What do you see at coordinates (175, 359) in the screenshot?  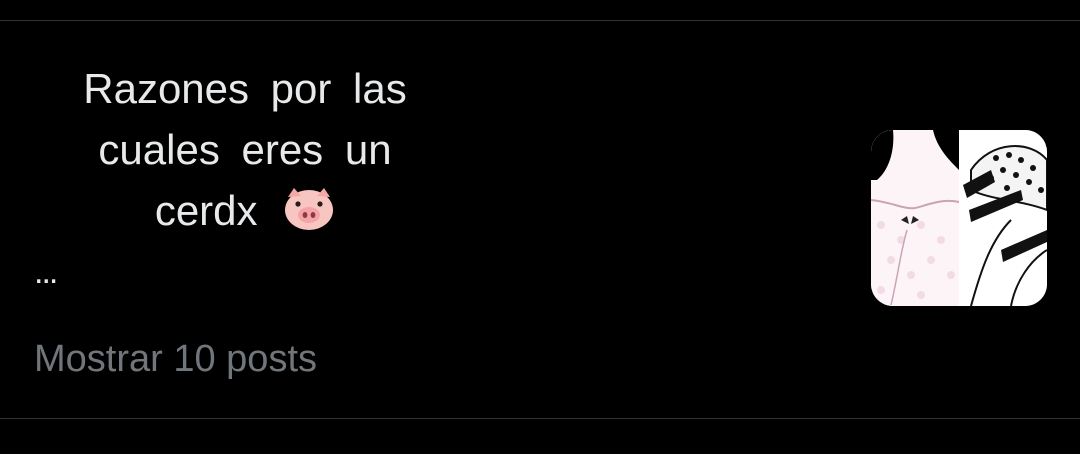 I see `show-more-posts-link: Mostrar 10 posts` at bounding box center [175, 359].